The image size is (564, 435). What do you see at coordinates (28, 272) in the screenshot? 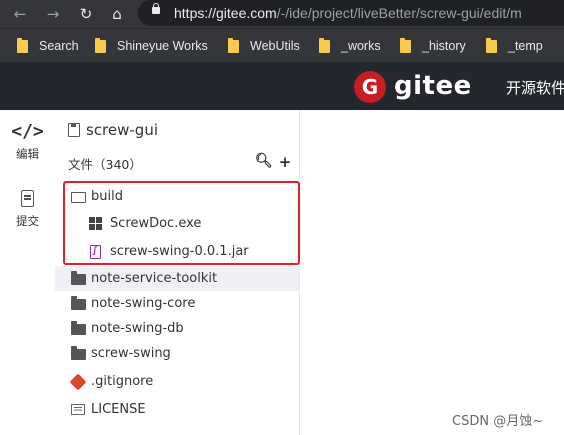
I see `ide-activity-rail: </> 编辑 提交` at bounding box center [28, 272].